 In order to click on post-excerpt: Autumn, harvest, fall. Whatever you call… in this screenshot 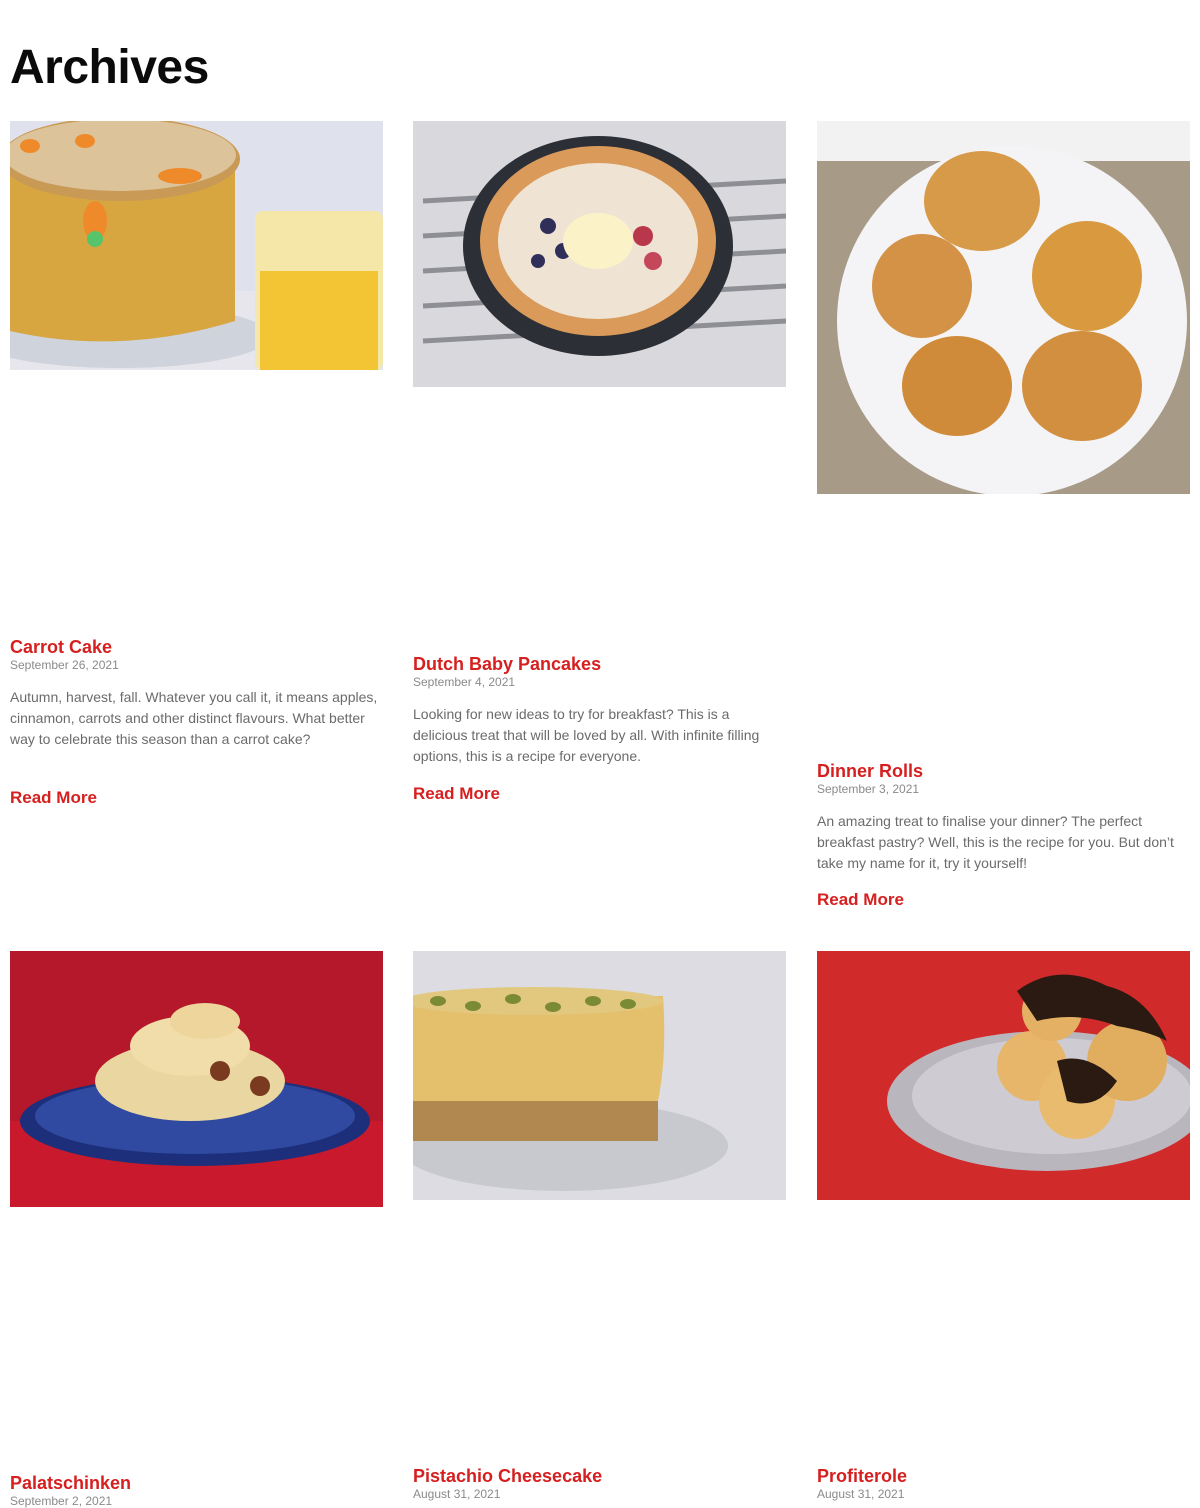, I will do `click(194, 718)`.